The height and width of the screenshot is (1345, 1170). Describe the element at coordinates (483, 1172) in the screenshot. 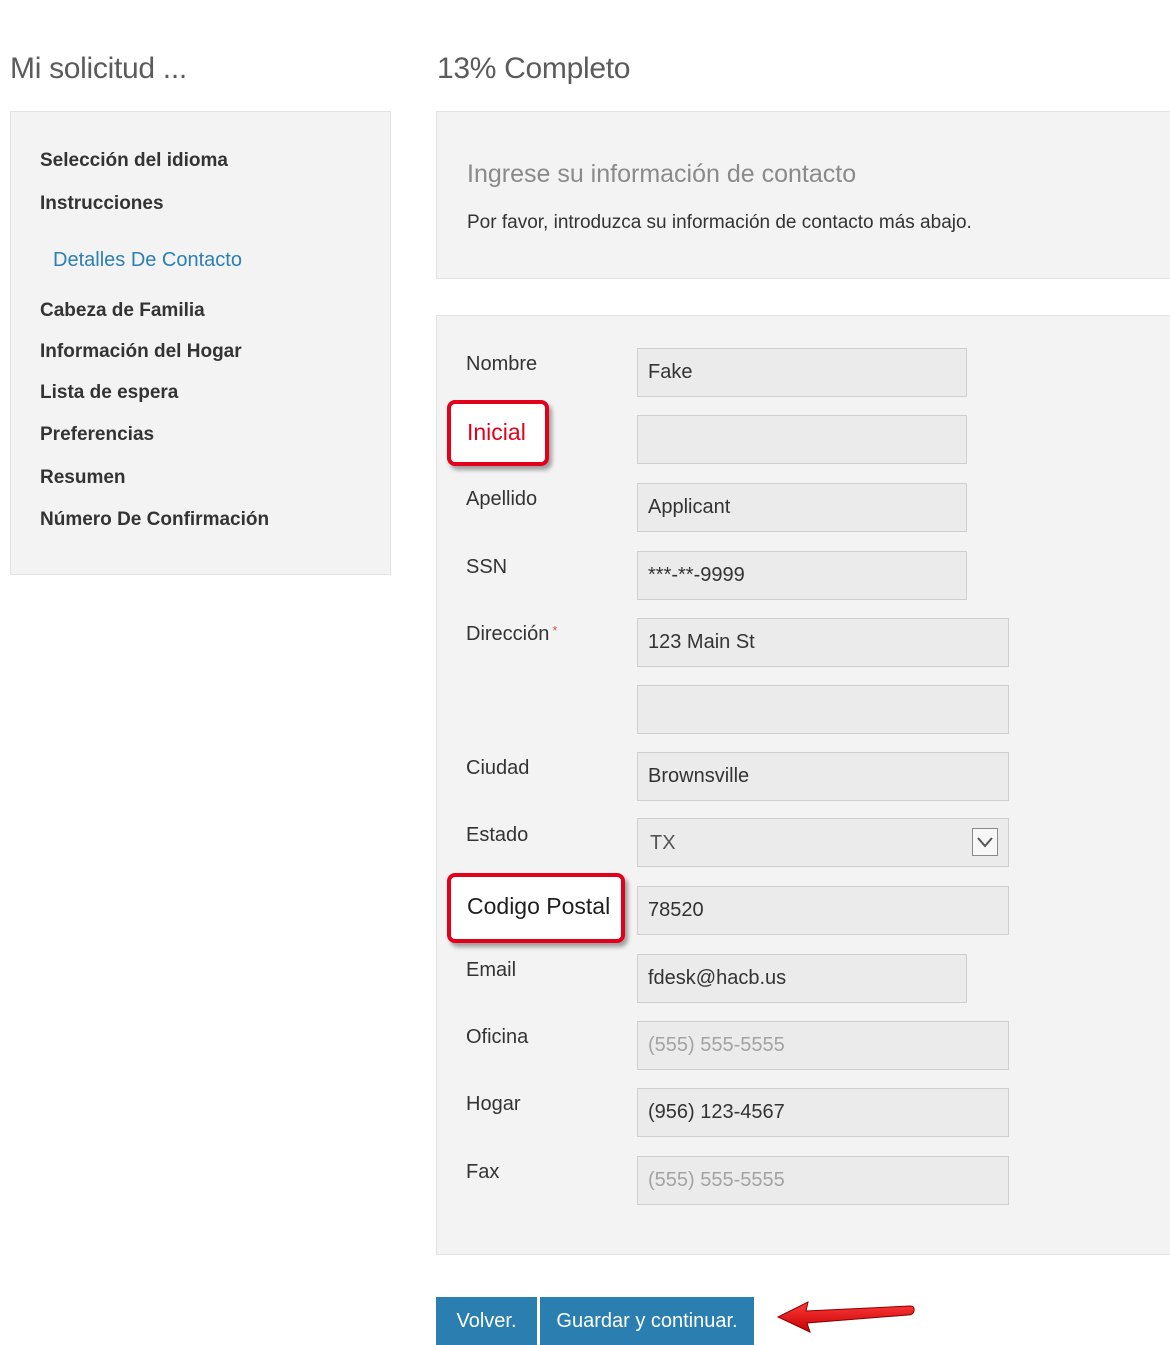

I see `fax-label: Fax` at that location.